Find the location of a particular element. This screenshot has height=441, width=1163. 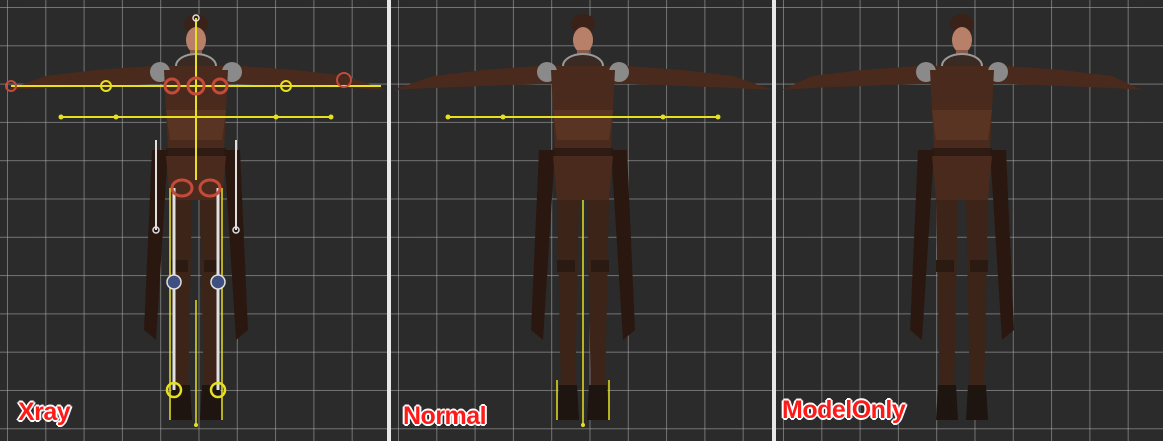

viewport-label-normal: Normal is located at coordinates (445, 416).